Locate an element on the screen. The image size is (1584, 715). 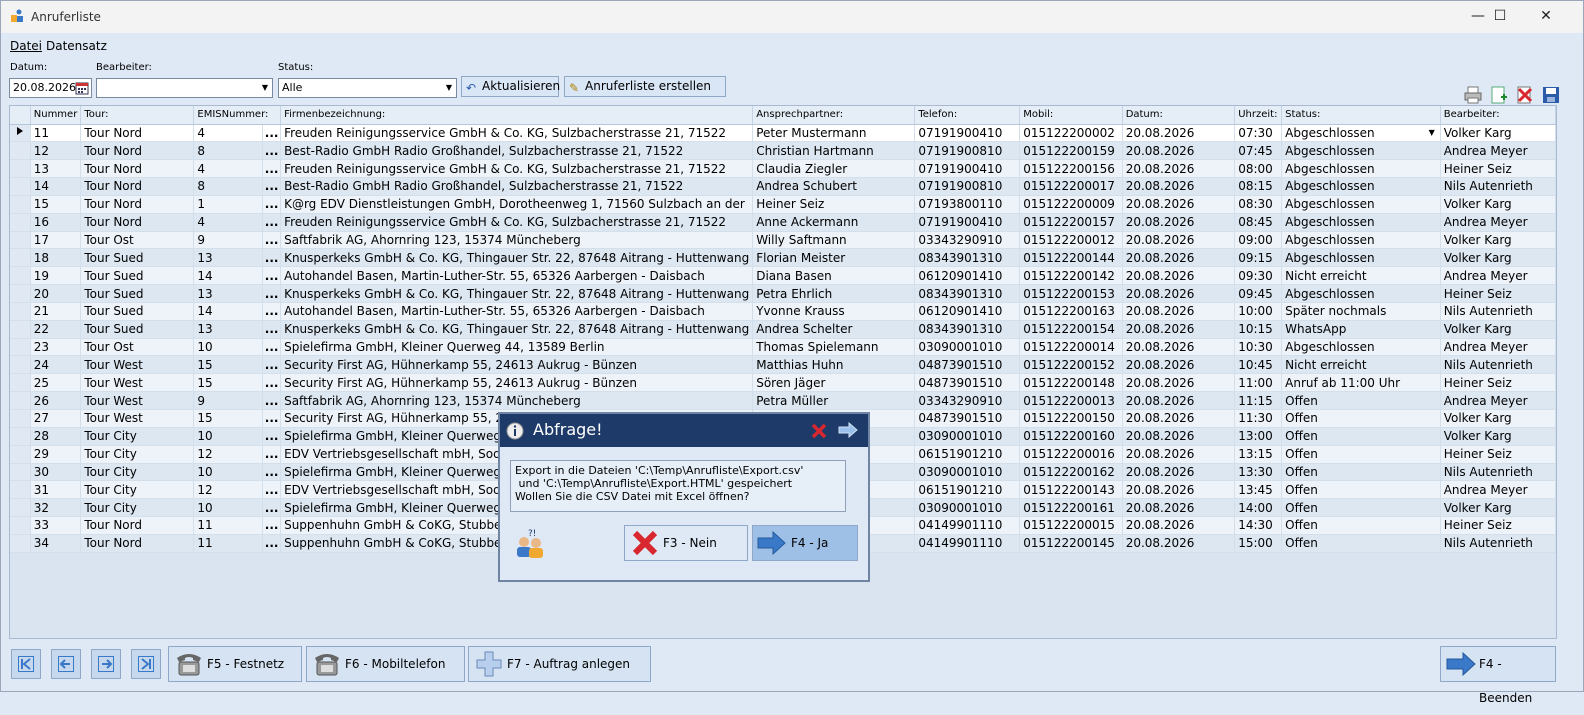
cell-ansprechpartner: Christian Hartmann is located at coordinates (834, 151).